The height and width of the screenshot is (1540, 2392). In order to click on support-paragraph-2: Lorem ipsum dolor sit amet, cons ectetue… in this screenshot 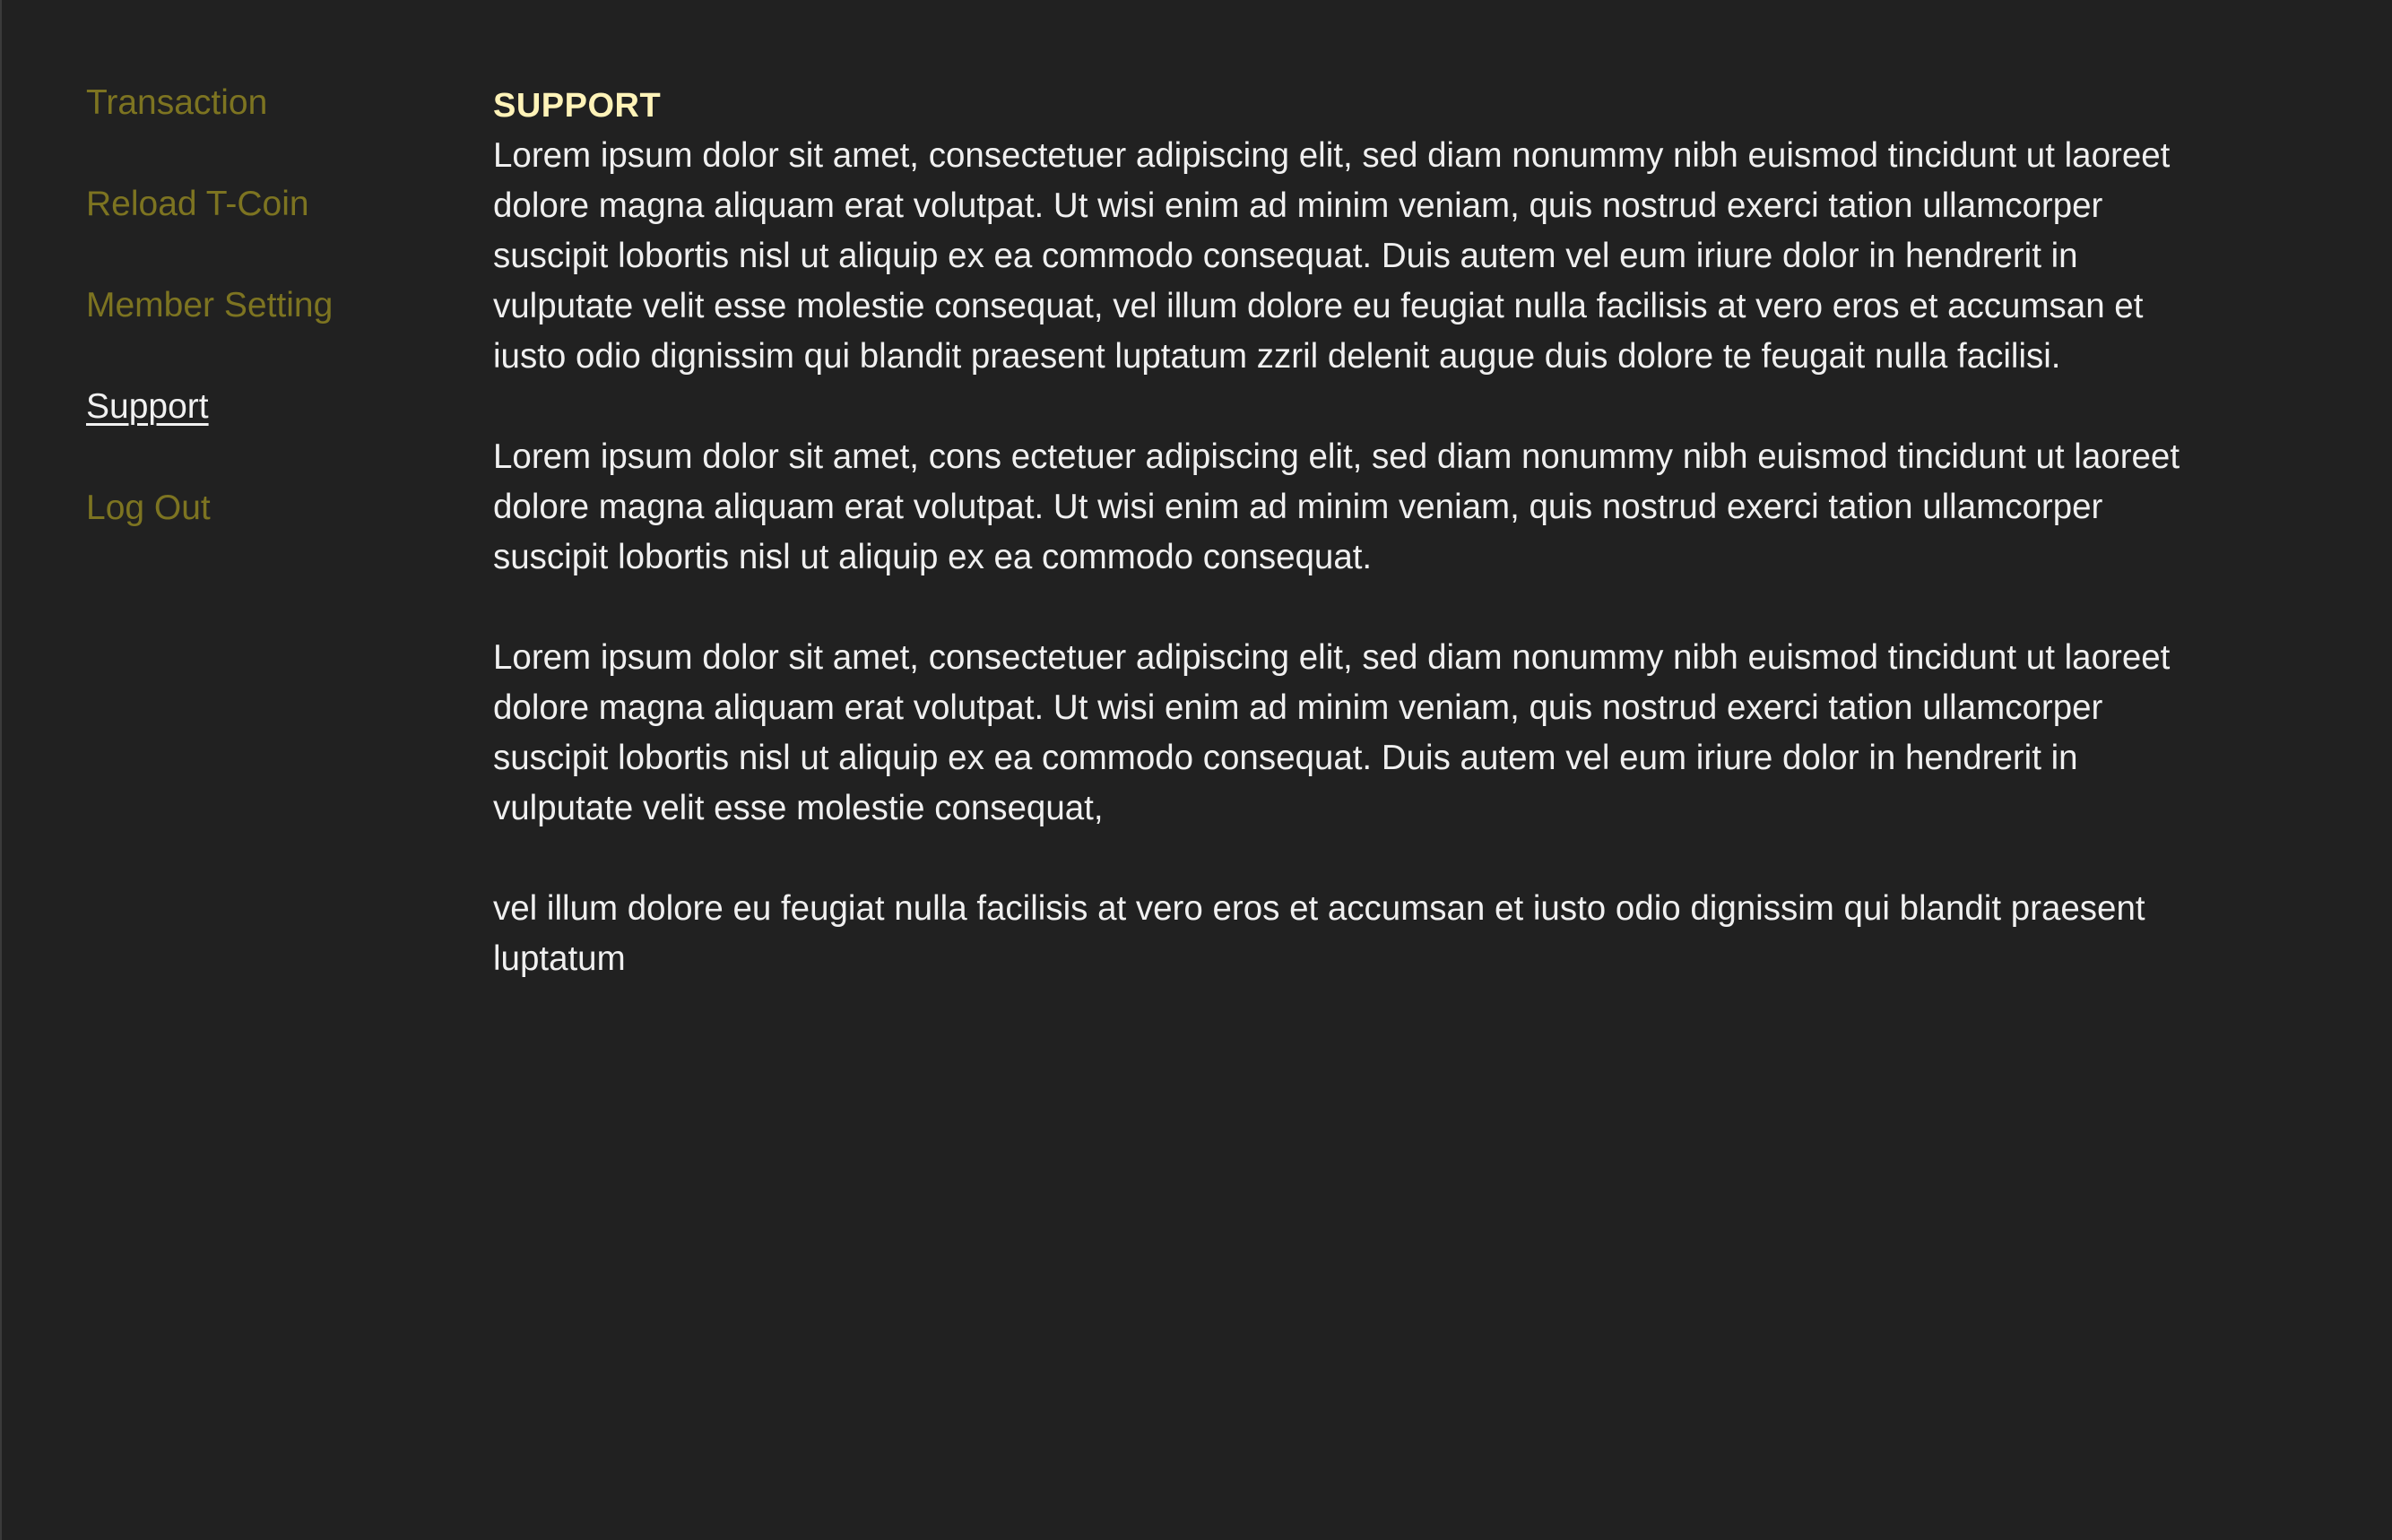, I will do `click(1337, 507)`.